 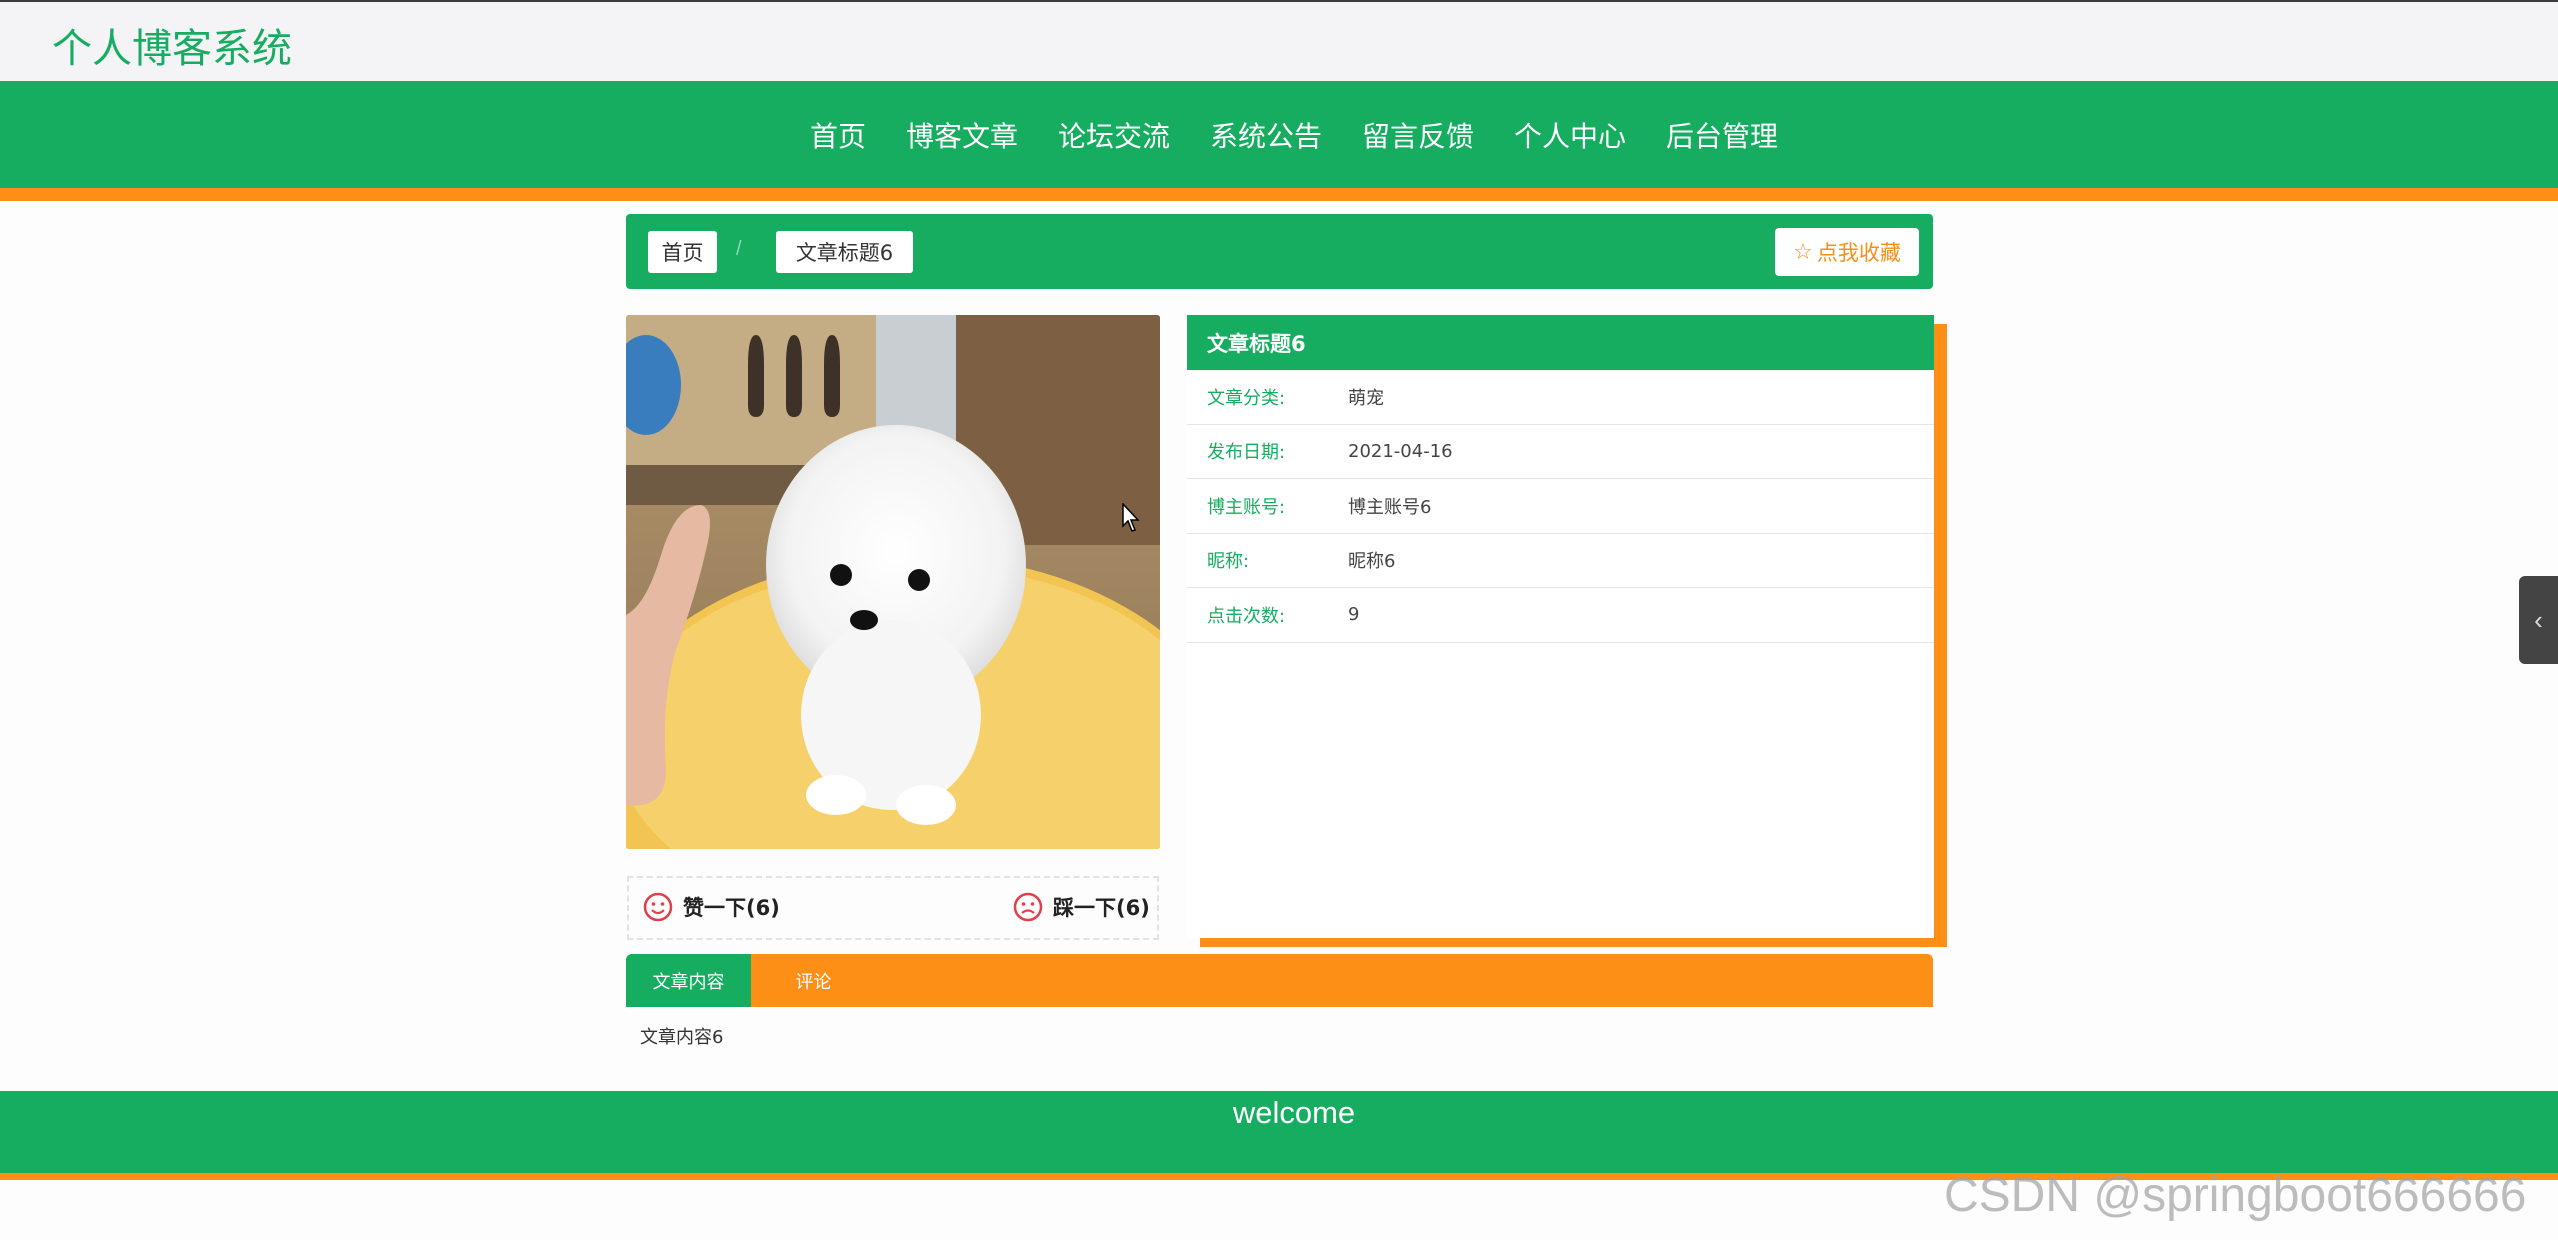 I want to click on article-content: 文章内容6, so click(x=682, y=1037).